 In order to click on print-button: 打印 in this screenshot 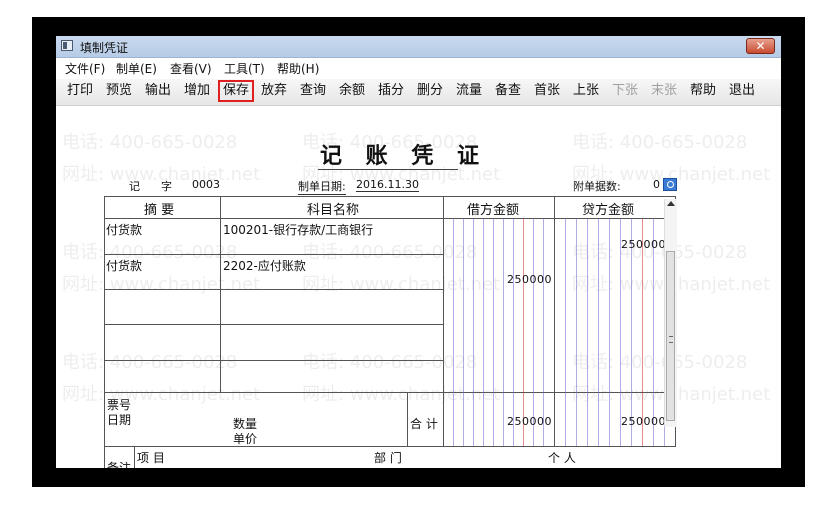, I will do `click(80, 91)`.